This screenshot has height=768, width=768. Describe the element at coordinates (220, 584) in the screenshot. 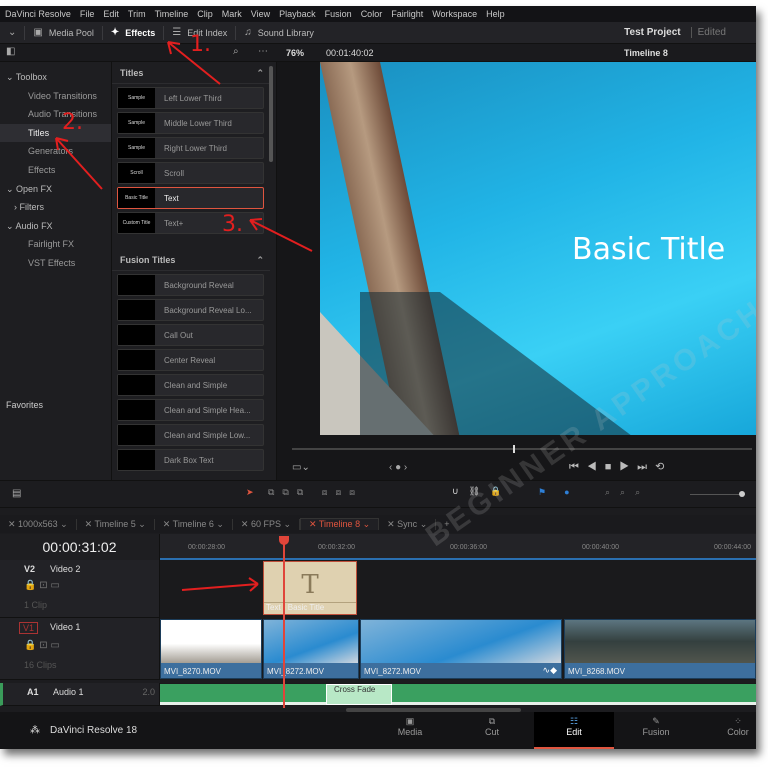

I see `arrow-to-title-clip` at that location.